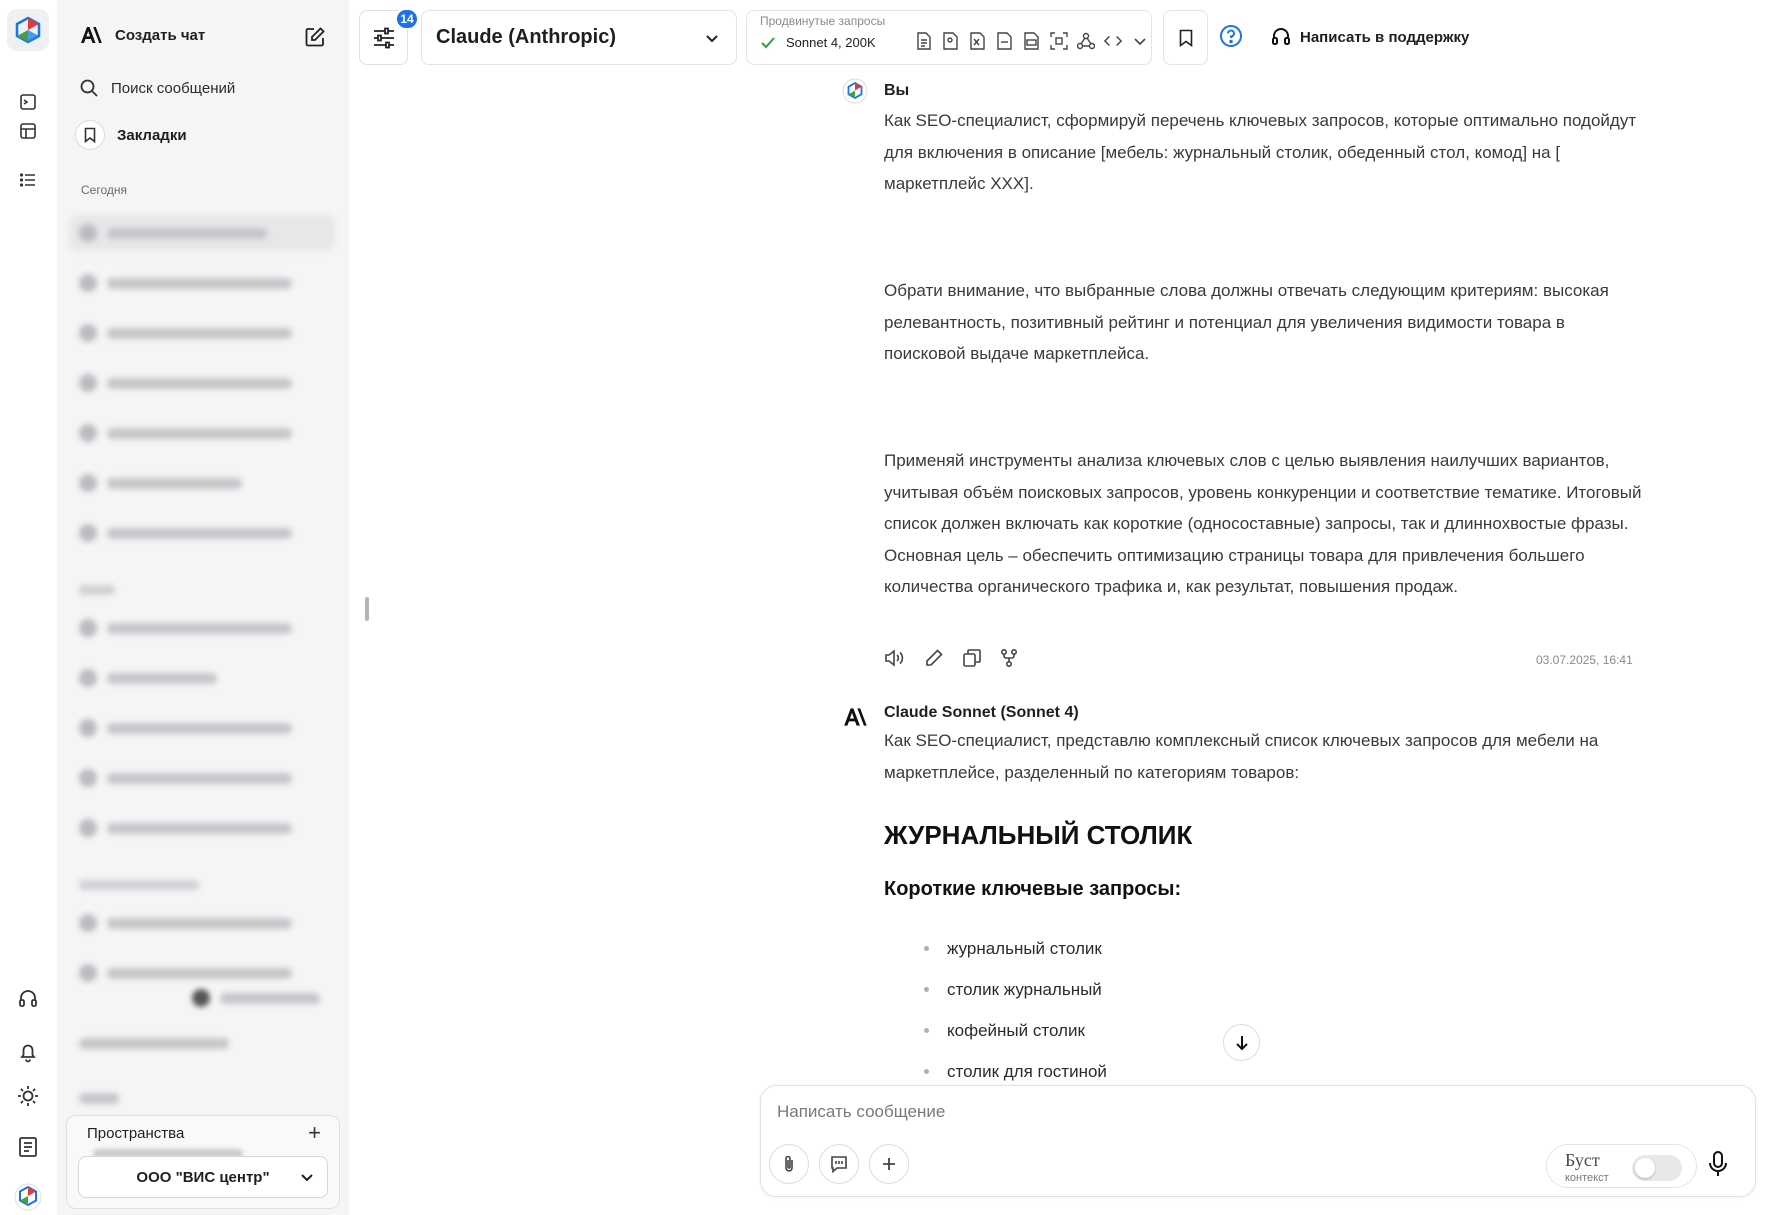  Describe the element at coordinates (768, 42) in the screenshot. I see `check-icon` at that location.